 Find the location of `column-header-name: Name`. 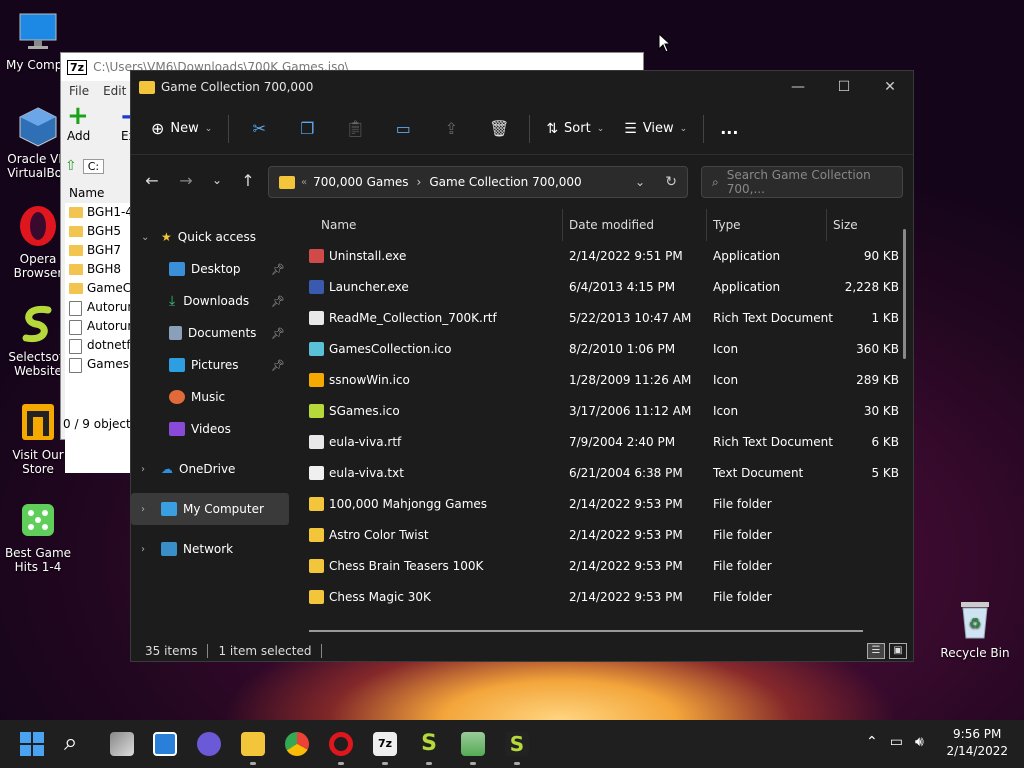

column-header-name: Name is located at coordinates (439, 225).